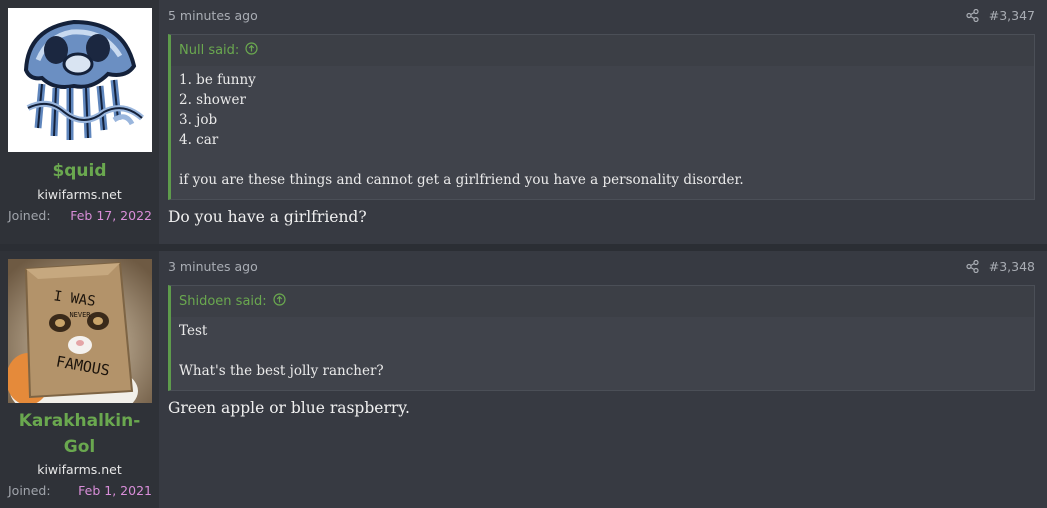 This screenshot has width=1047, height=508. I want to click on post-message: Do you have a girlfriend?, so click(267, 217).